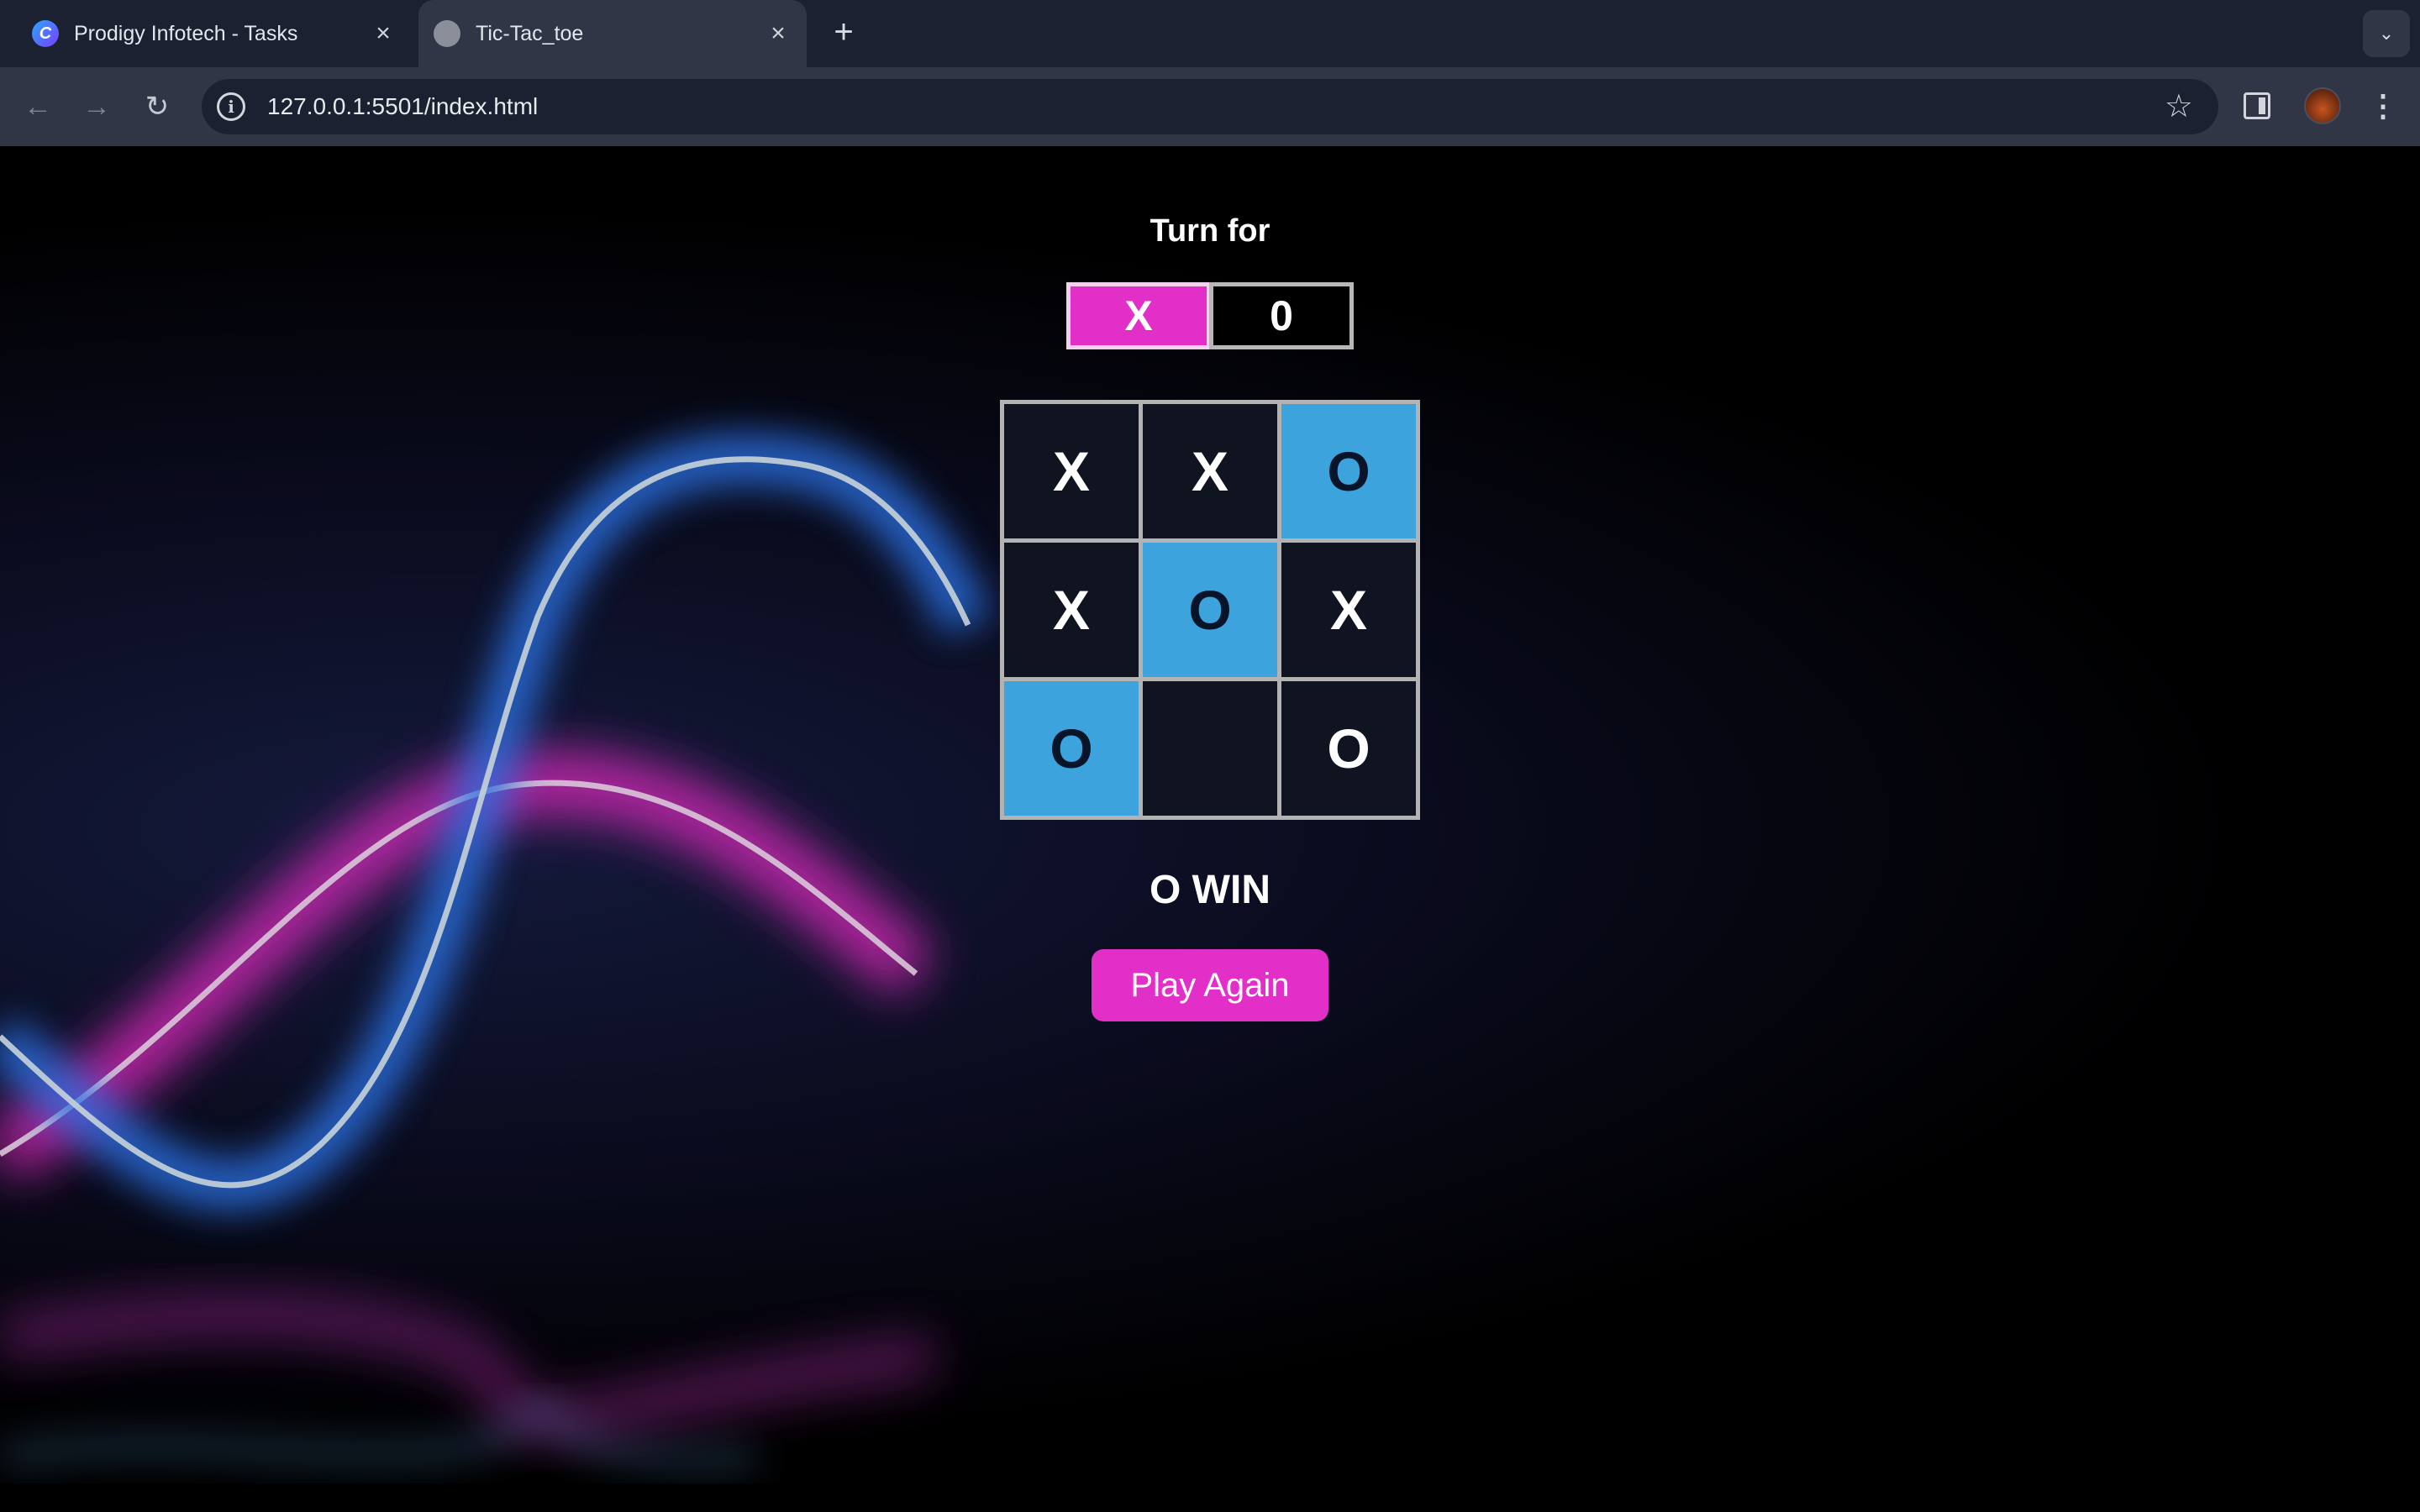 The image size is (2420, 1512). What do you see at coordinates (45, 33) in the screenshot?
I see `canva-icon: C` at bounding box center [45, 33].